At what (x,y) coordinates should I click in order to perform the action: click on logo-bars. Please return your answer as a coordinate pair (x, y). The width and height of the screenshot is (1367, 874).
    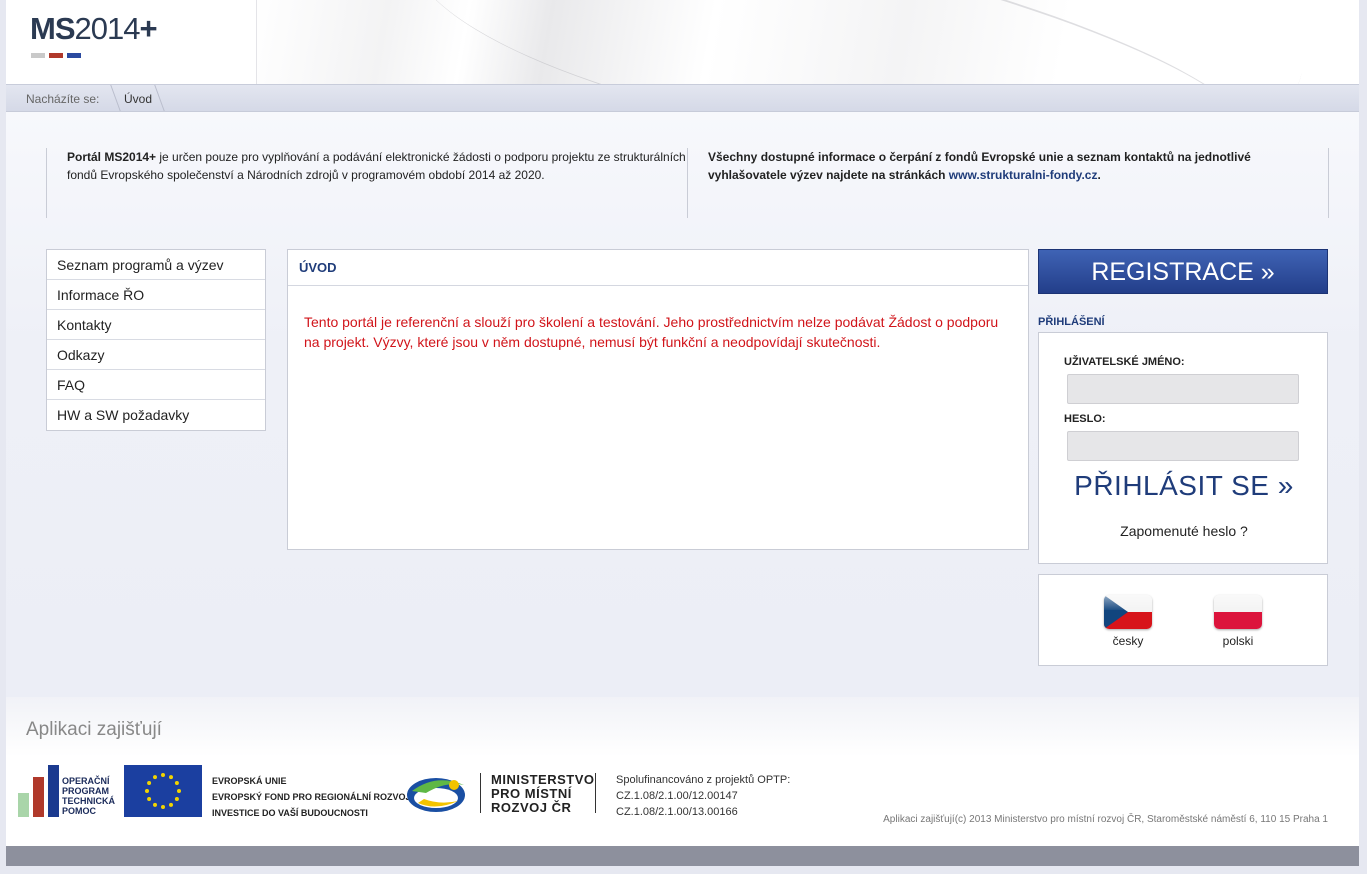
    Looking at the image, I should click on (58, 51).